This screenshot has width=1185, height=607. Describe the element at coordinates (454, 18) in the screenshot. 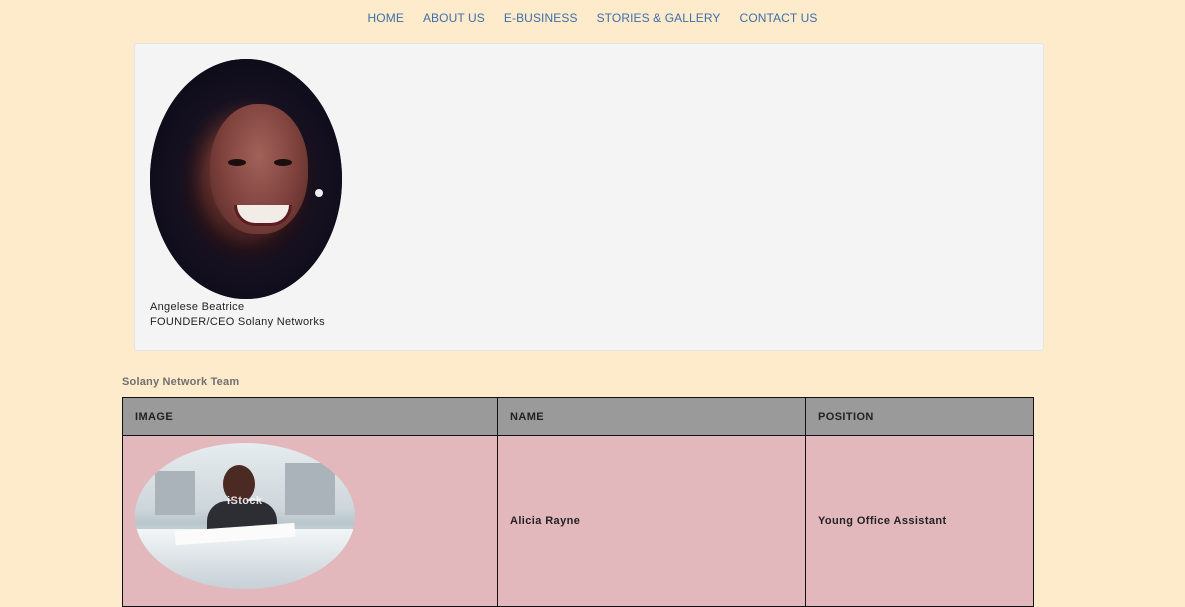

I see `nav-about-us-link: ABOUT US` at that location.